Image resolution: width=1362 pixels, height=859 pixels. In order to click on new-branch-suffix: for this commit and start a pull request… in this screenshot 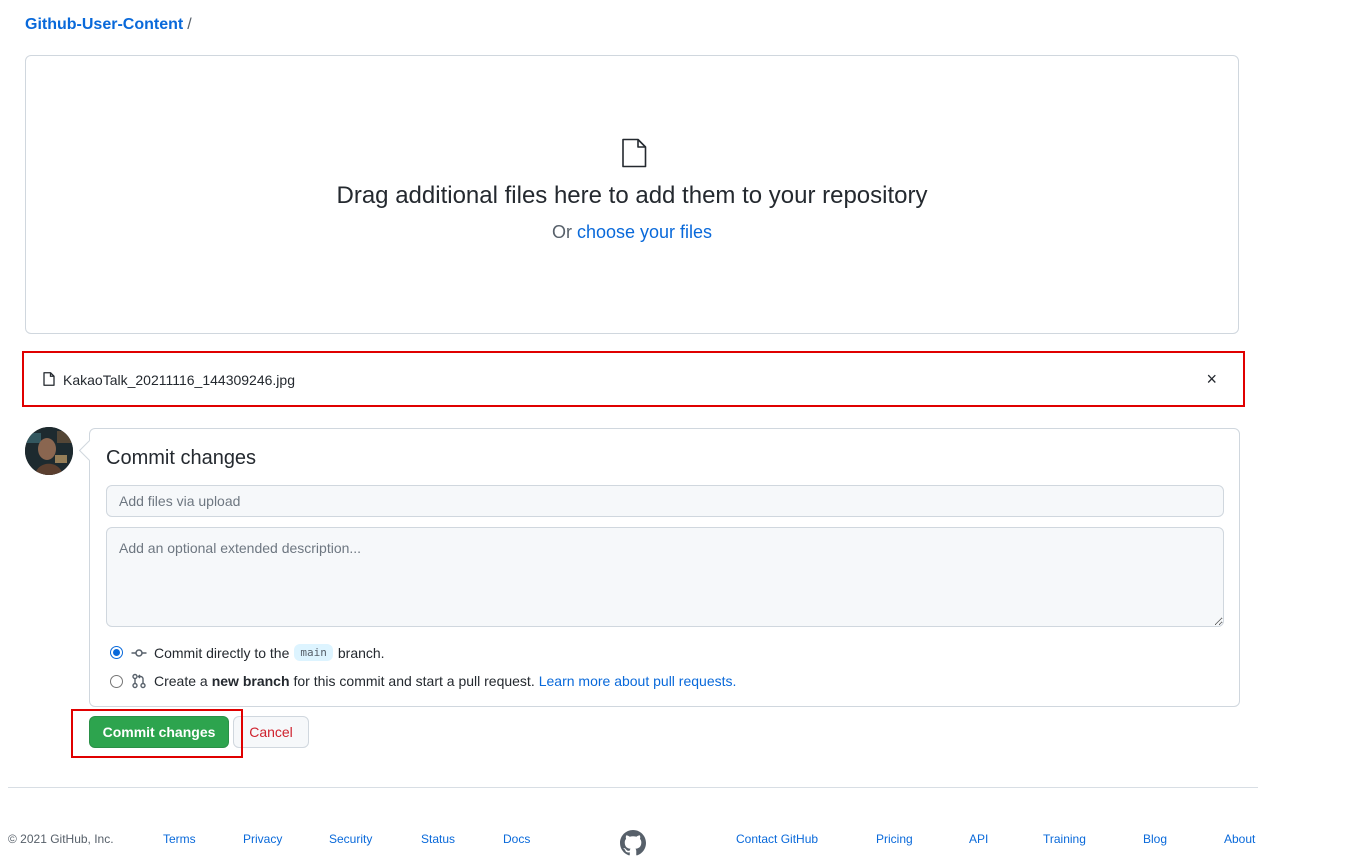, I will do `click(414, 681)`.